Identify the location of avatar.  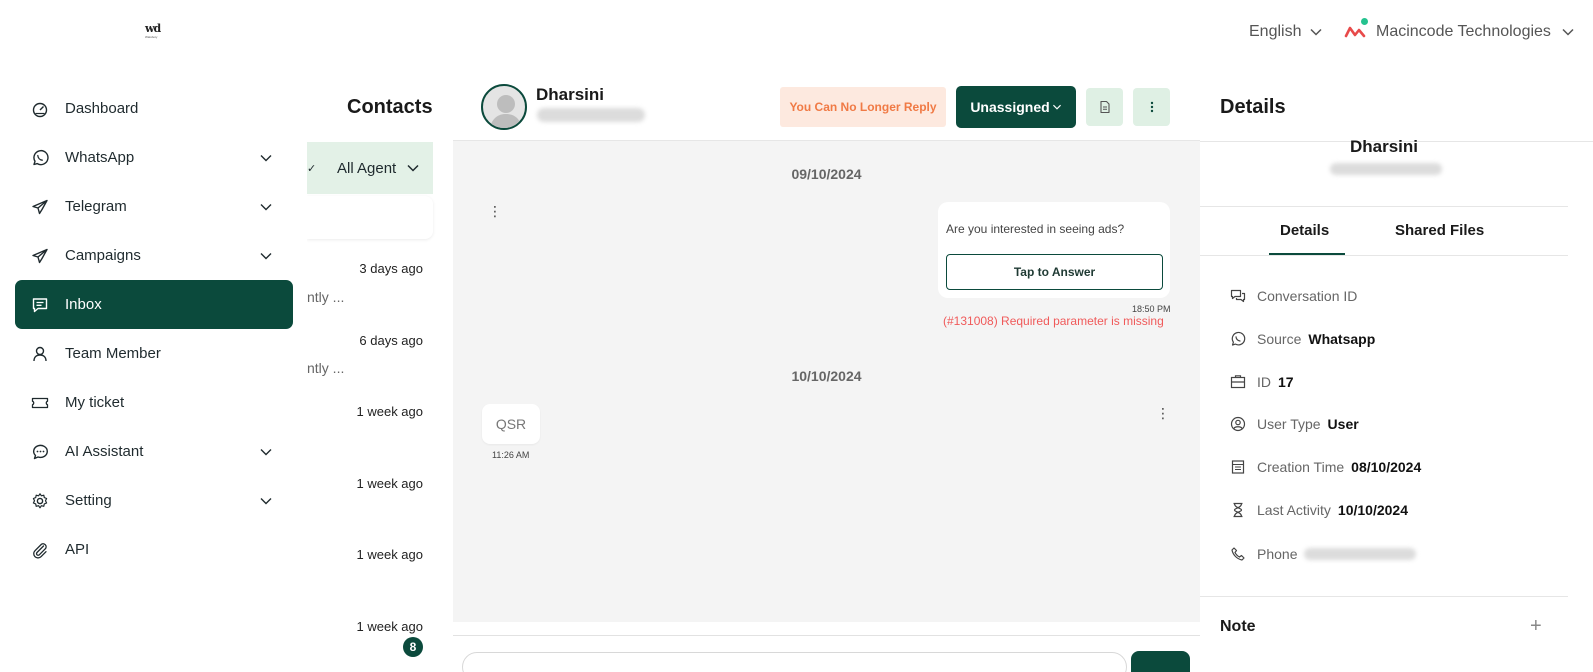
(504, 107).